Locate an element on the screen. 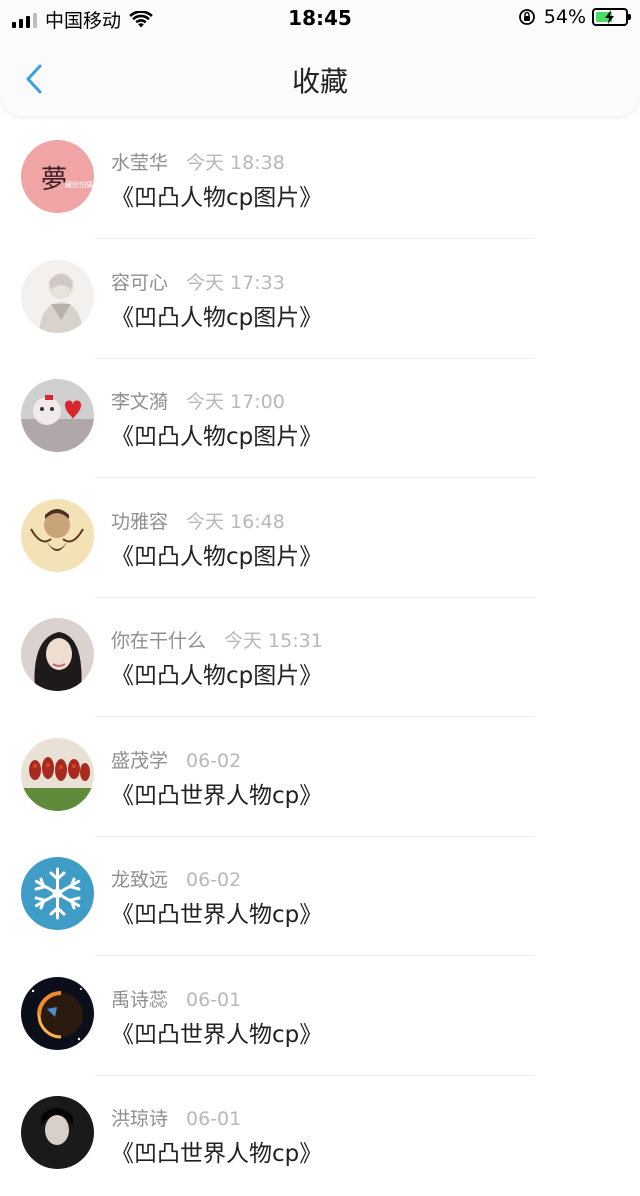 Image resolution: width=640 pixels, height=1196 pixels. author-name: 容可心 is located at coordinates (140, 282).